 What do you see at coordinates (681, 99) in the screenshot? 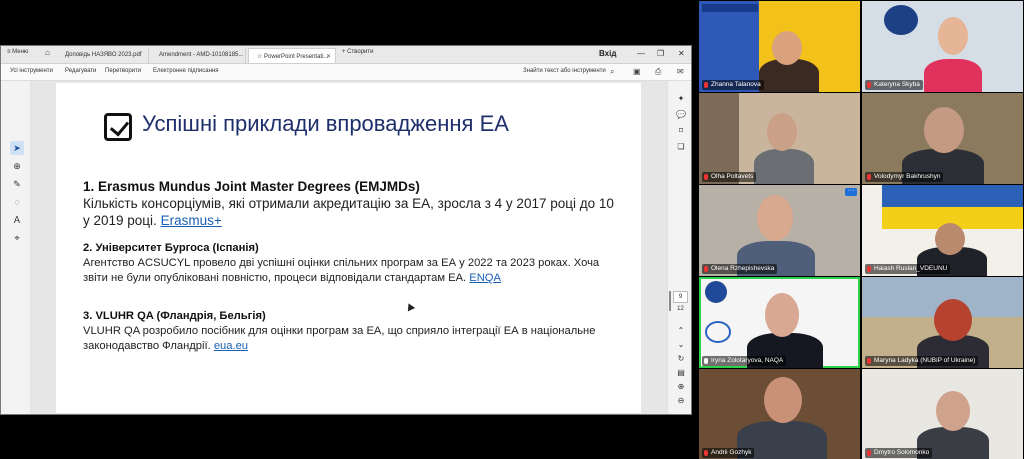
I see `ai-assistant-icon: ✦` at bounding box center [681, 99].